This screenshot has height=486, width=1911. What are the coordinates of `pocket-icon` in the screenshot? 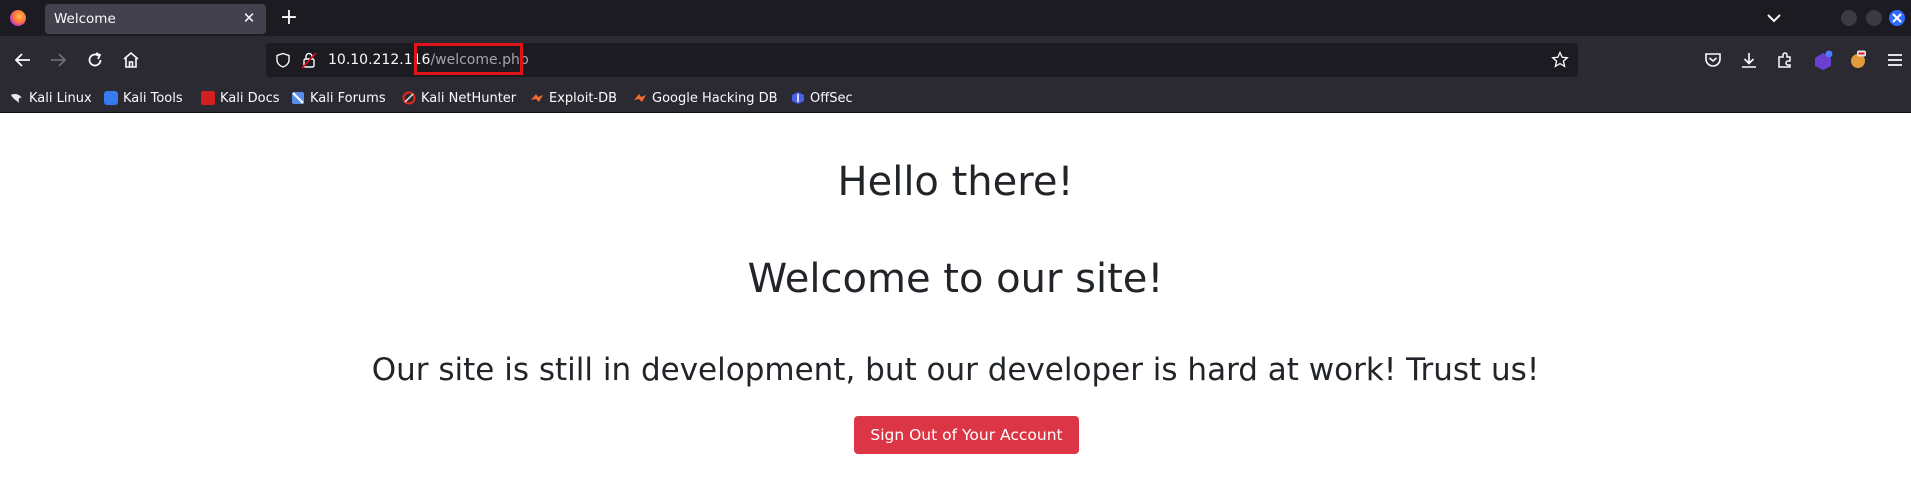 It's located at (1713, 60).